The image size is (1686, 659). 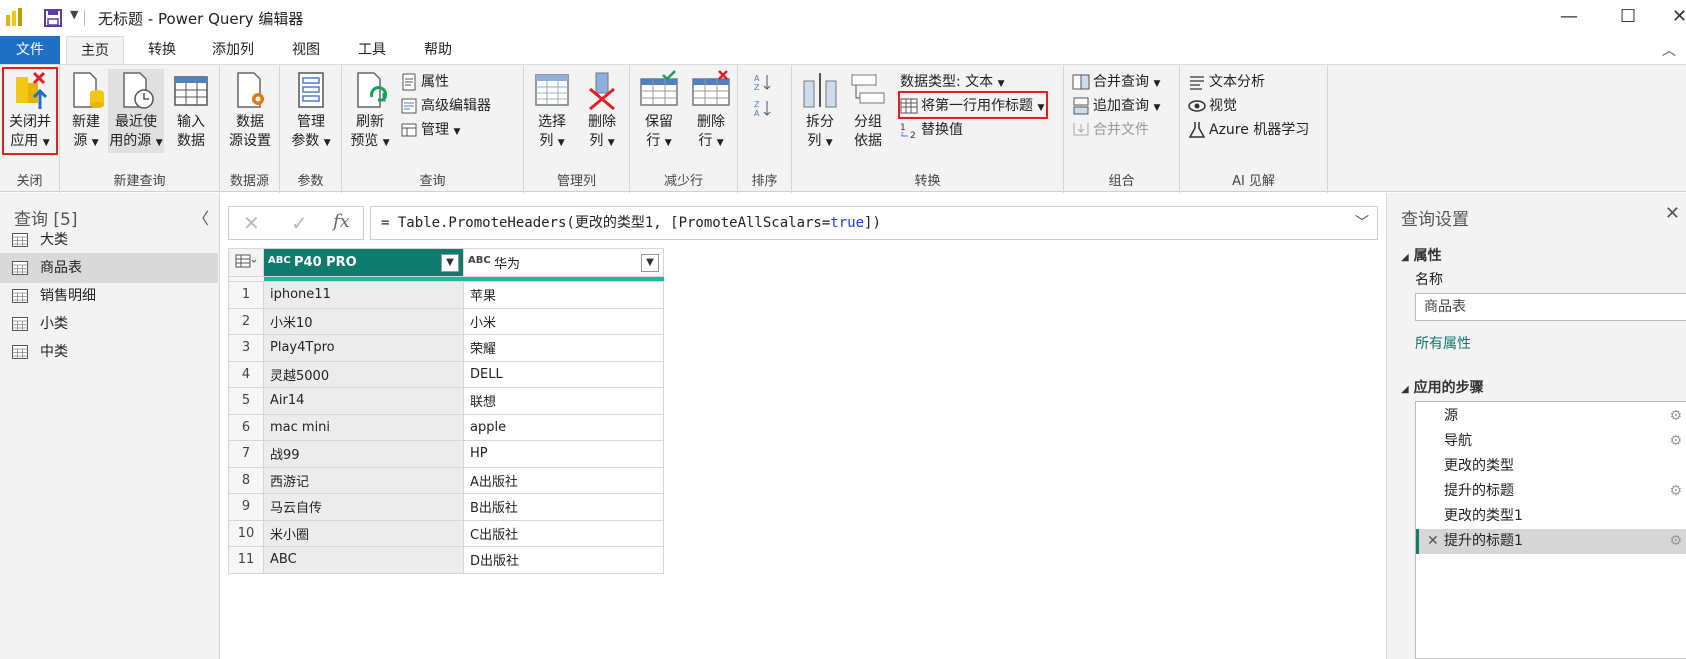 What do you see at coordinates (53, 18) in the screenshot?
I see `save-icon` at bounding box center [53, 18].